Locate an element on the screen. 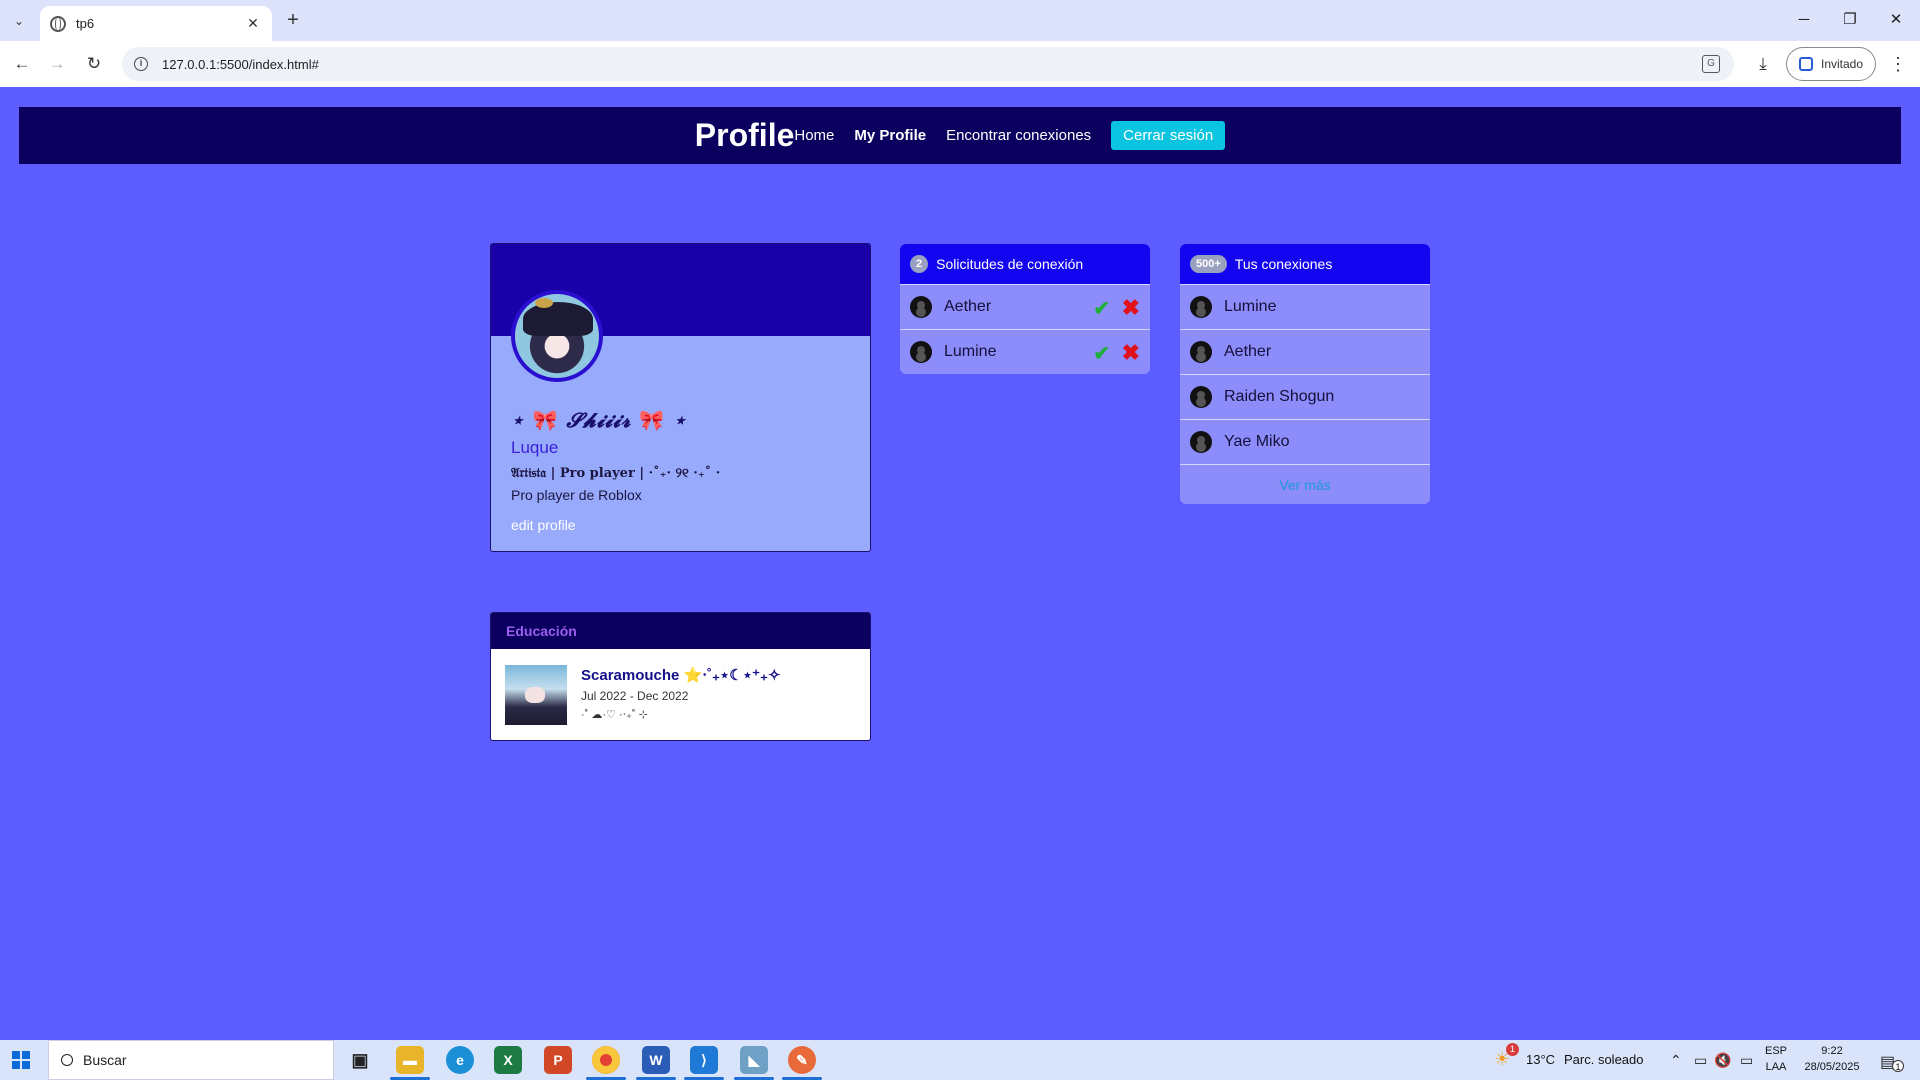 This screenshot has height=1080, width=1920. clock-date: 28/05/2025 is located at coordinates (1832, 1067).